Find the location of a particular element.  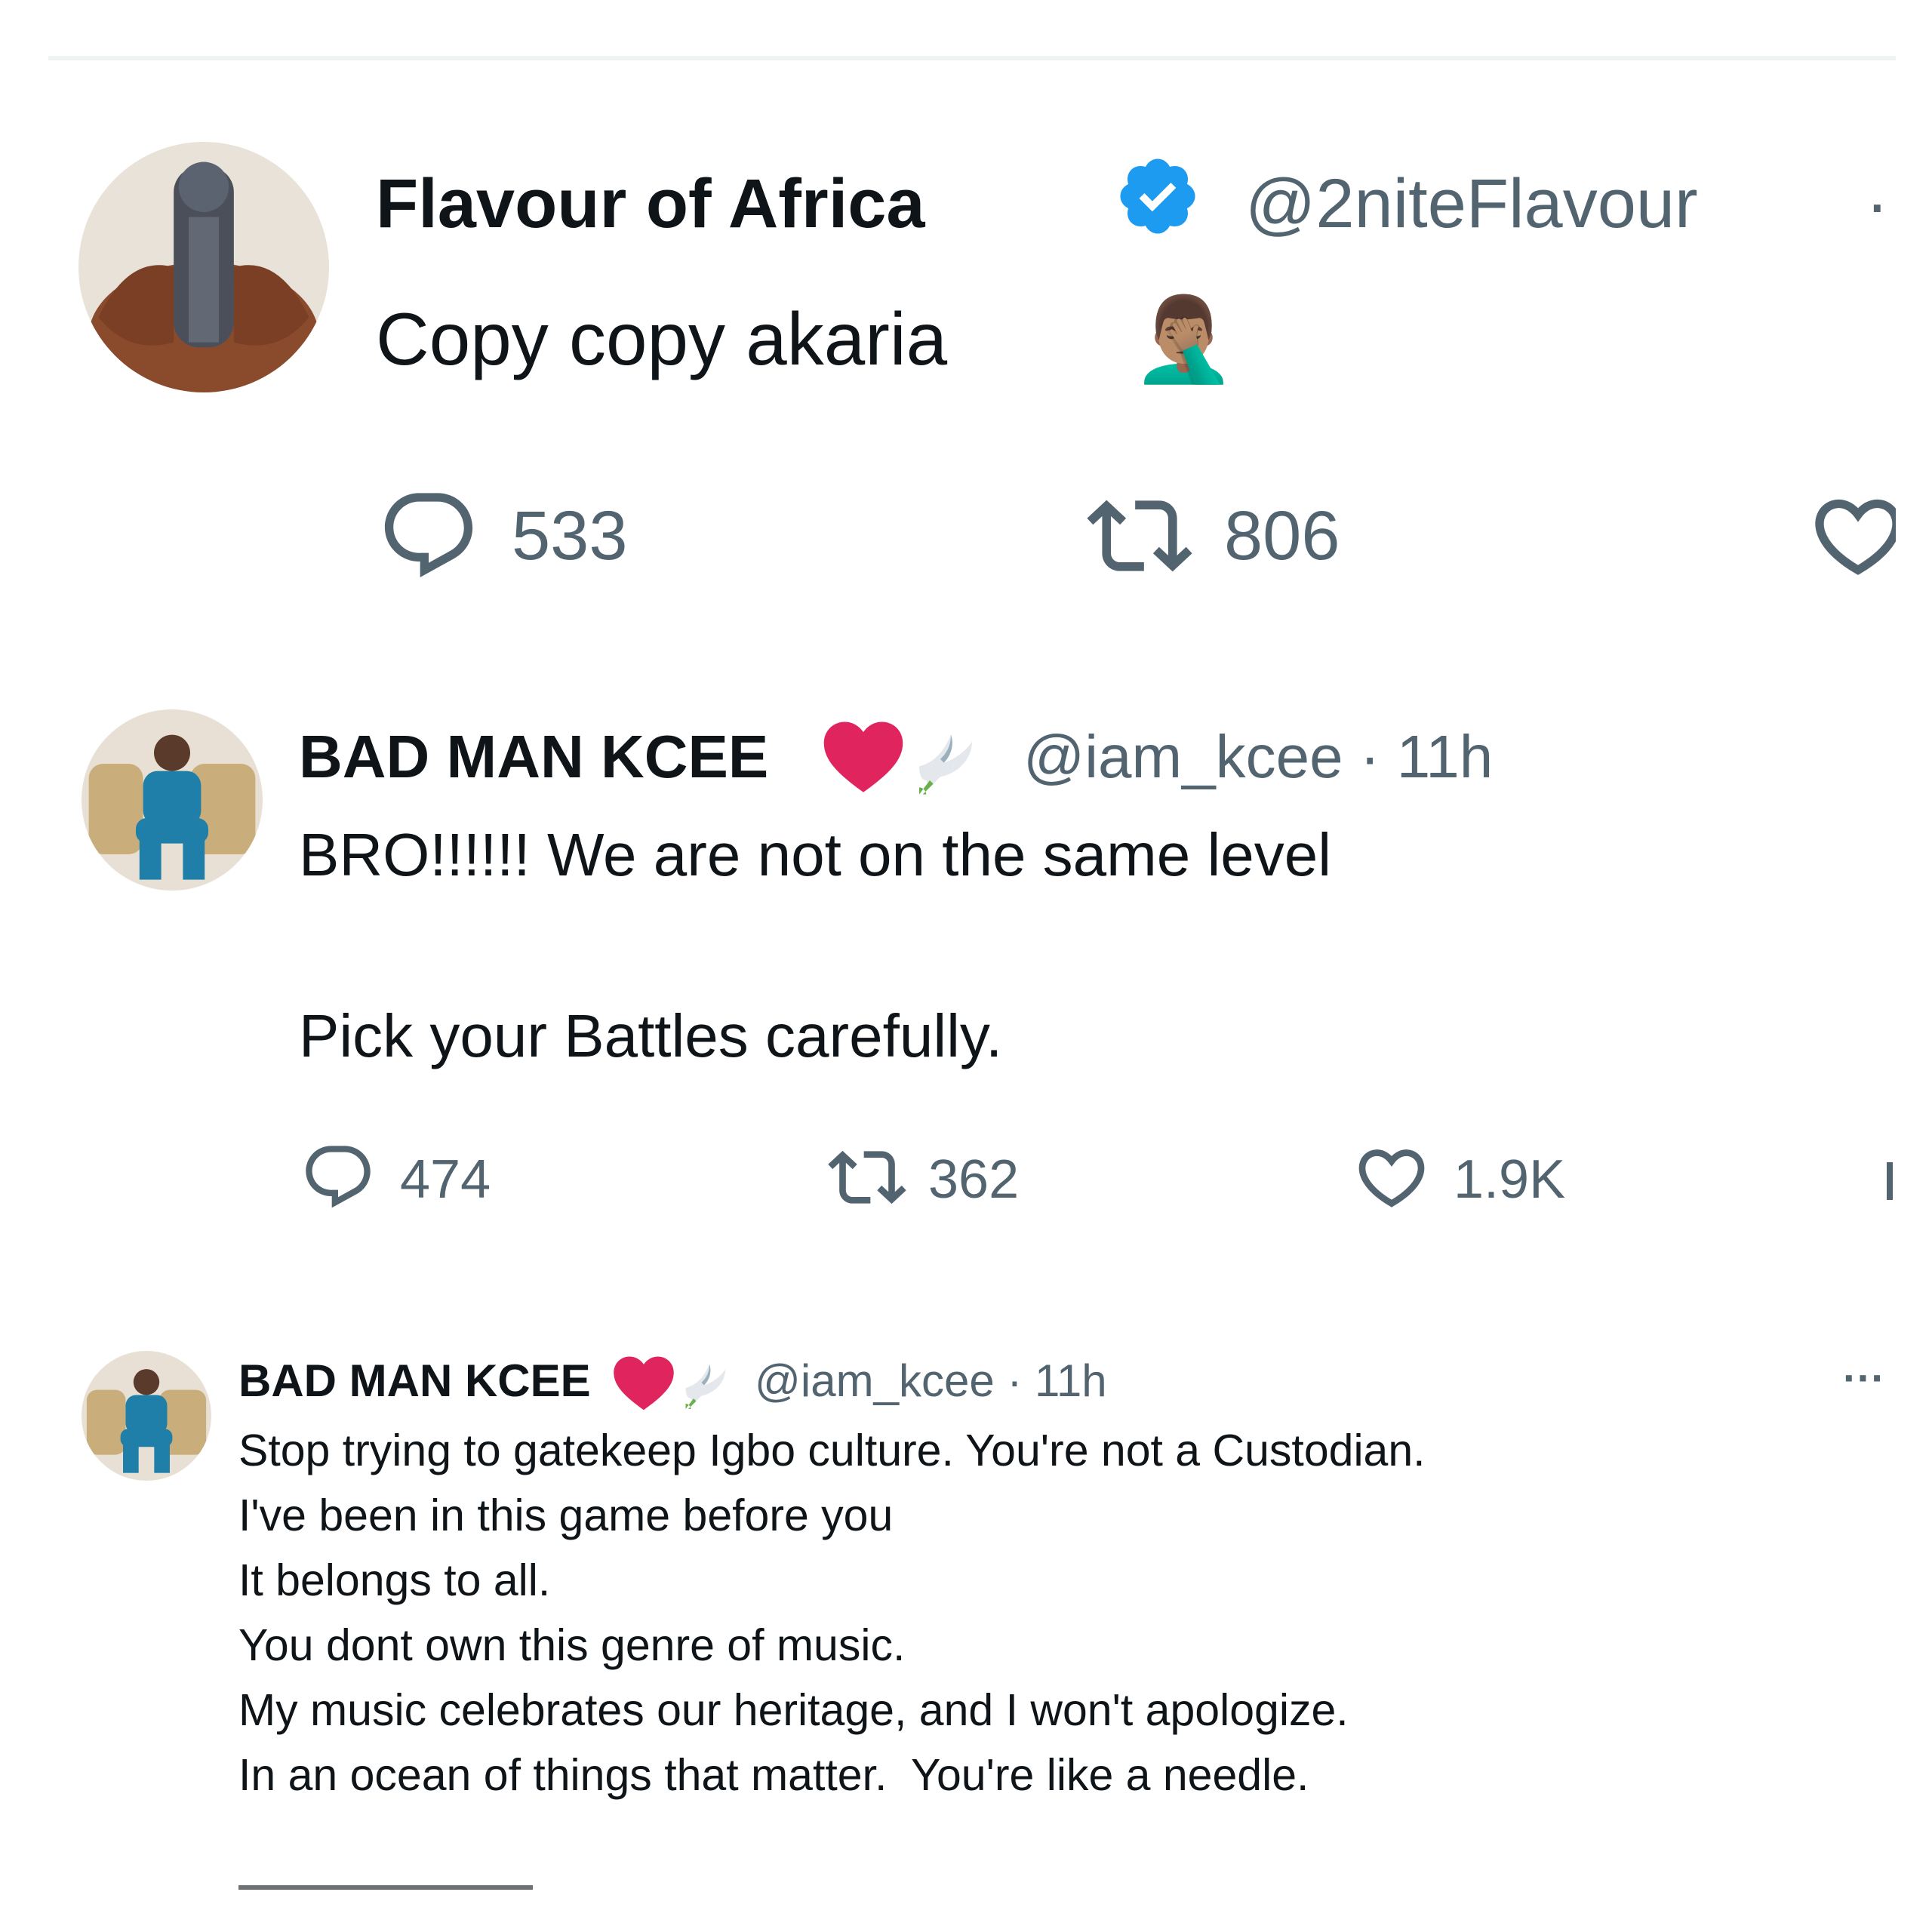

like-count: 1.9K is located at coordinates (1510, 1179).